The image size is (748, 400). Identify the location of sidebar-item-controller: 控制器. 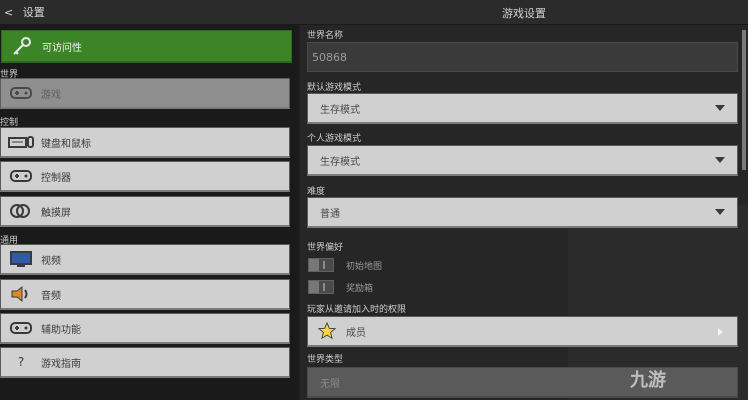
(145, 176).